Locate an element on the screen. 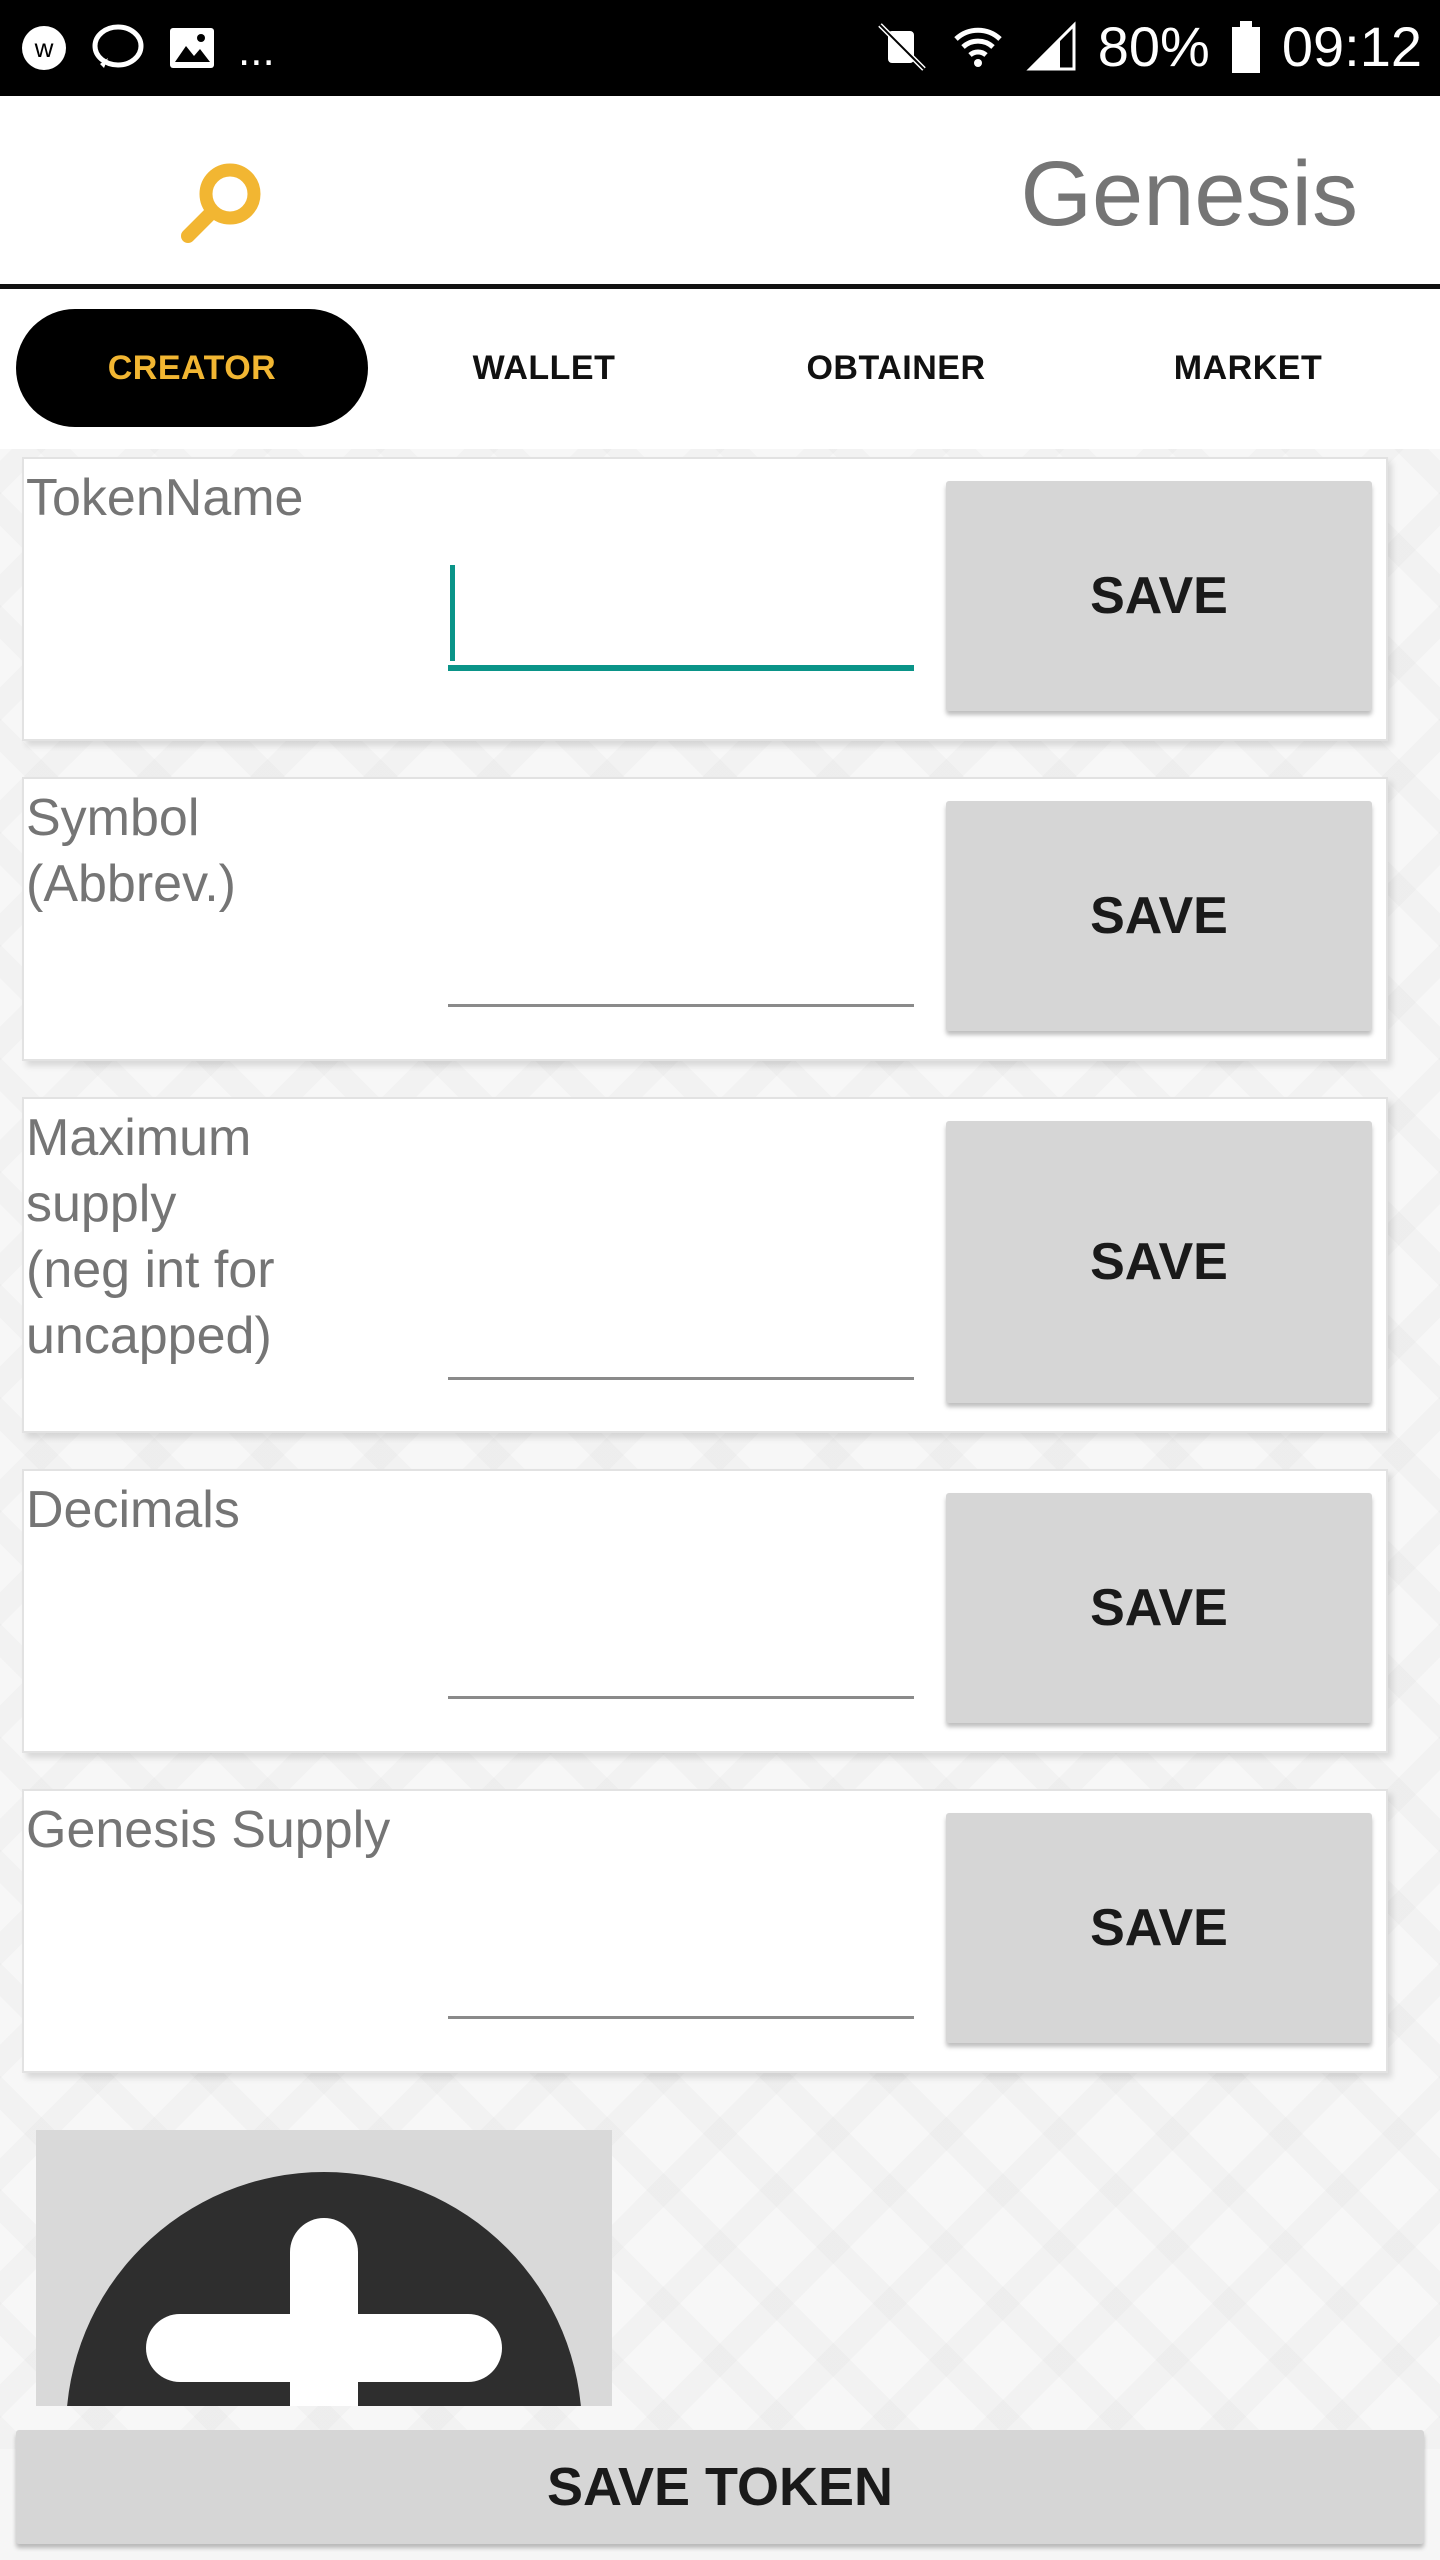  save-token-name-button: SAVE is located at coordinates (1159, 596).